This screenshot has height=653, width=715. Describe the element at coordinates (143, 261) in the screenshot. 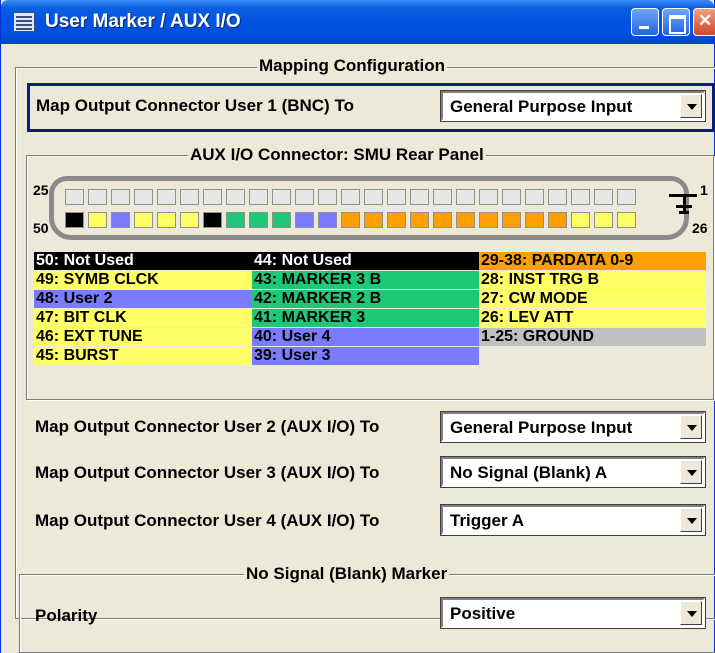

I see `legend-cell: 50: Not Used` at that location.